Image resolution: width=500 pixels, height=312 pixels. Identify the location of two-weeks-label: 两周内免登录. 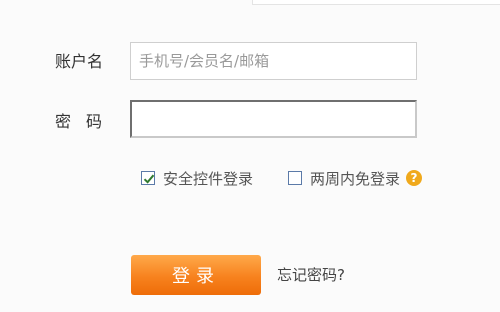
(355, 178).